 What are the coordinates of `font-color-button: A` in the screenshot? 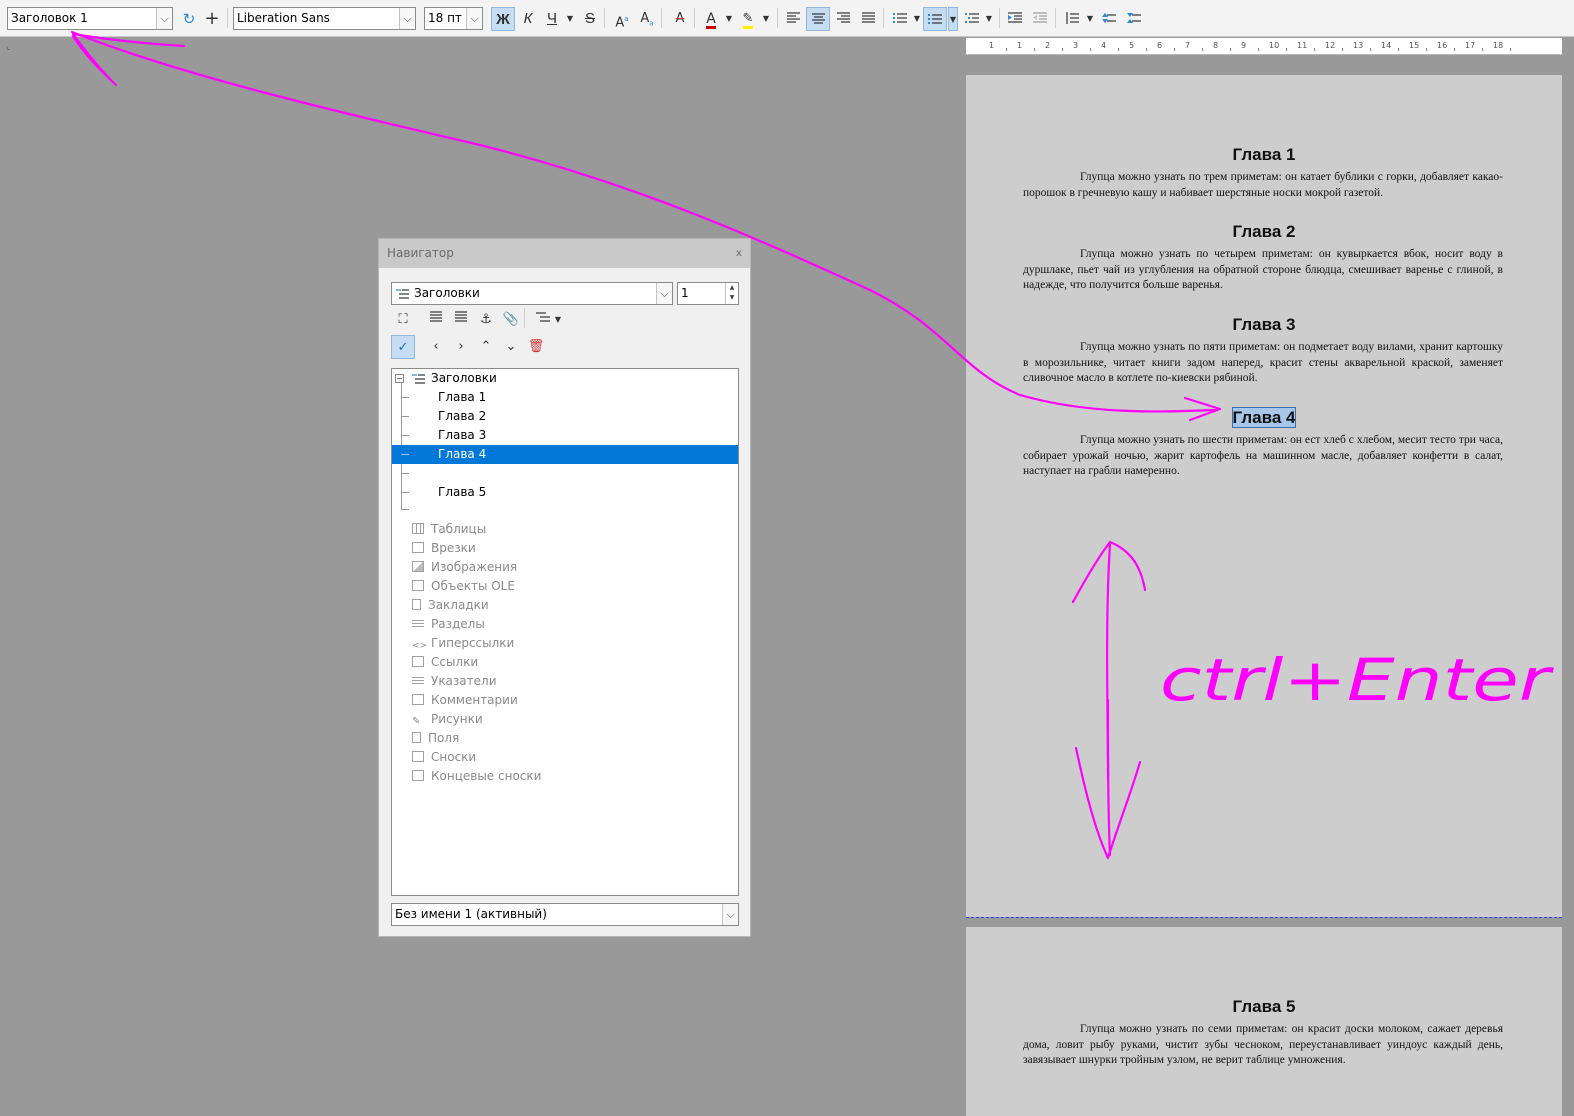 It's located at (711, 19).